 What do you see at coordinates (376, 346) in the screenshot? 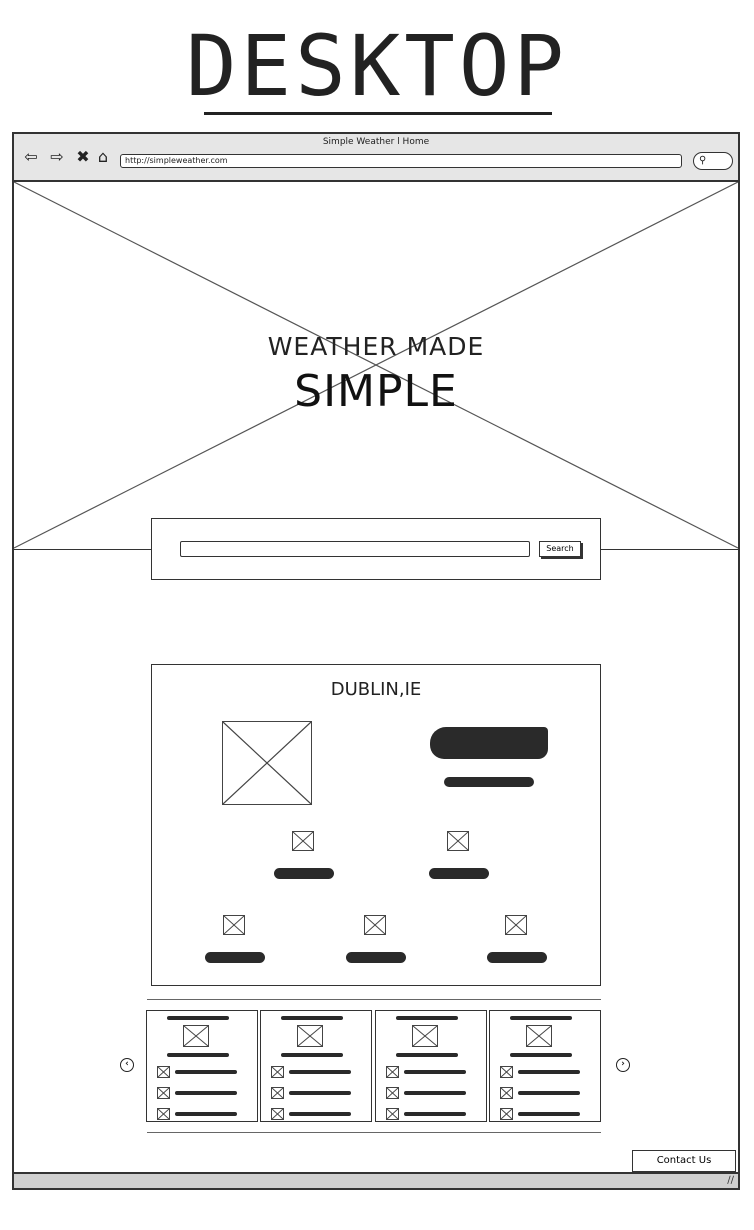
I see `hero-tagline: WEATHER MADE` at bounding box center [376, 346].